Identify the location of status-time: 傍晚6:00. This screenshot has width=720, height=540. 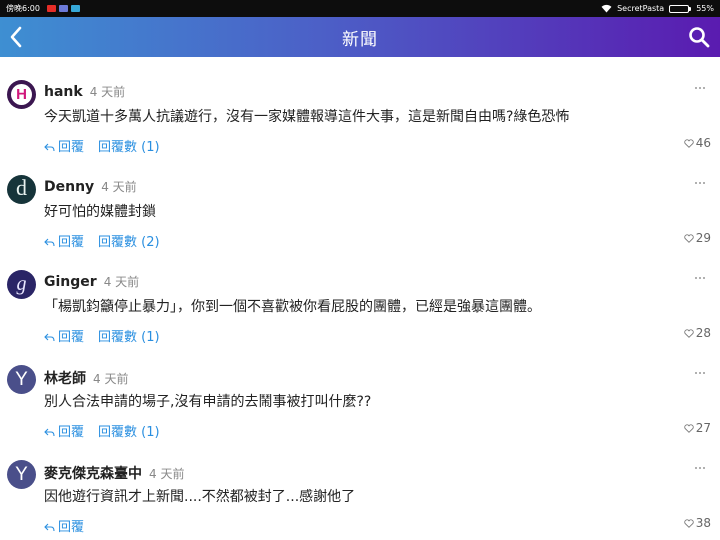
(23, 8).